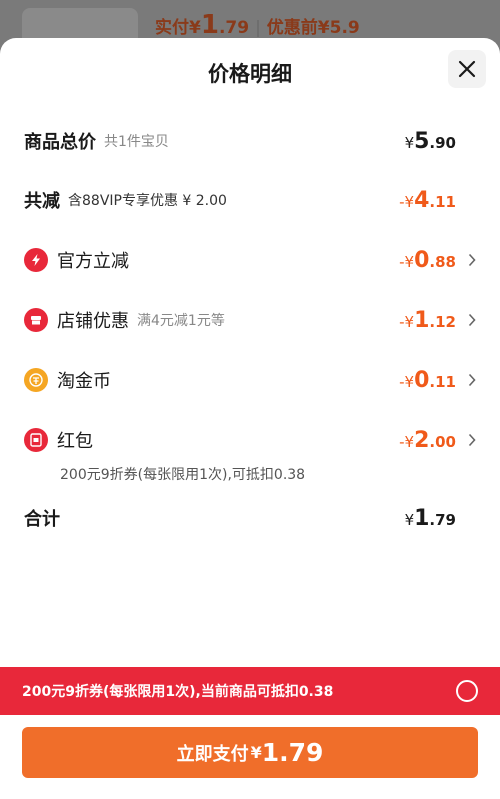 This screenshot has width=500, height=799. I want to click on taojinbi-amount: -¥ 0.11, so click(427, 380).